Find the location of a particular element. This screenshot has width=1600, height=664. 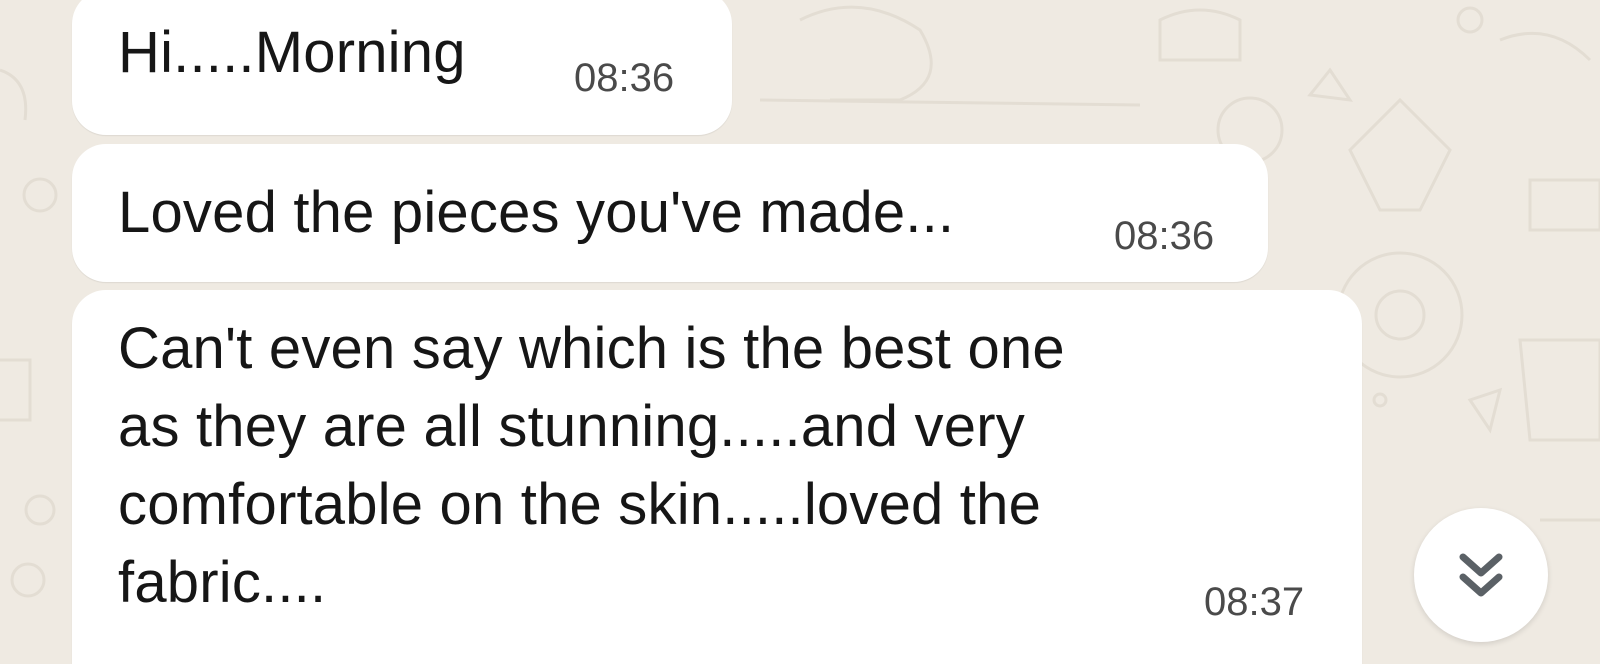

scroll-to-bottom-button is located at coordinates (1481, 575).